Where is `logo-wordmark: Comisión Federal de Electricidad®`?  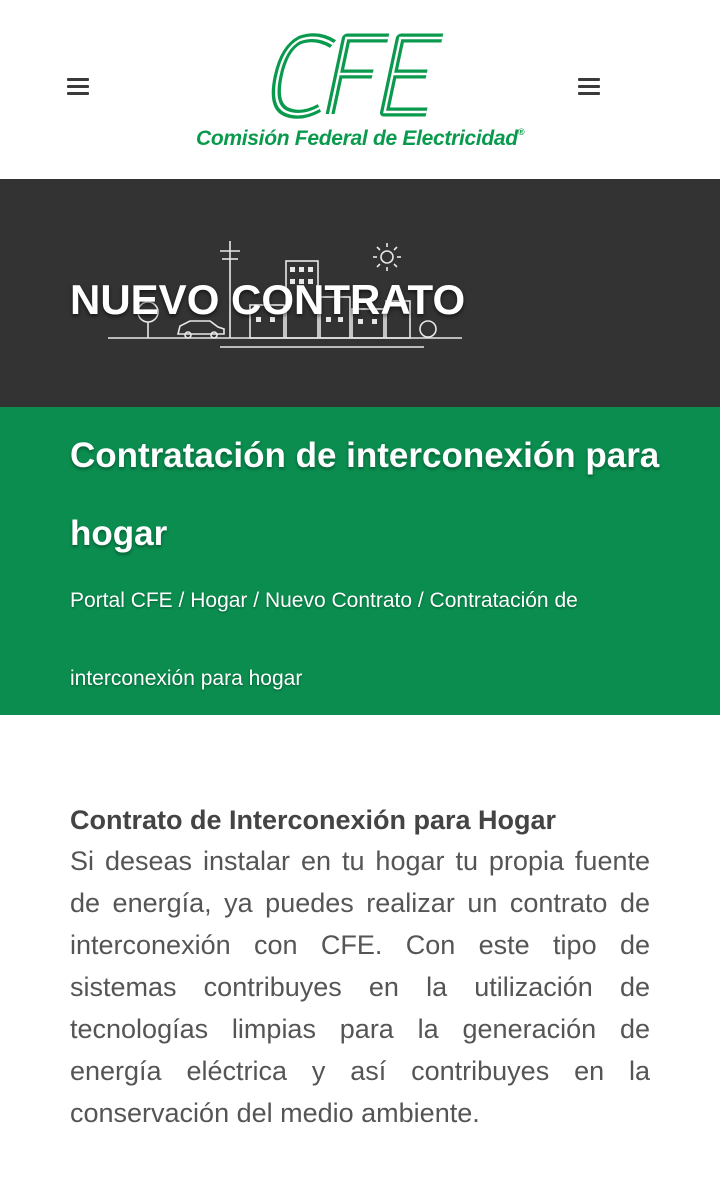
logo-wordmark: Comisión Federal de Electricidad® is located at coordinates (360, 138).